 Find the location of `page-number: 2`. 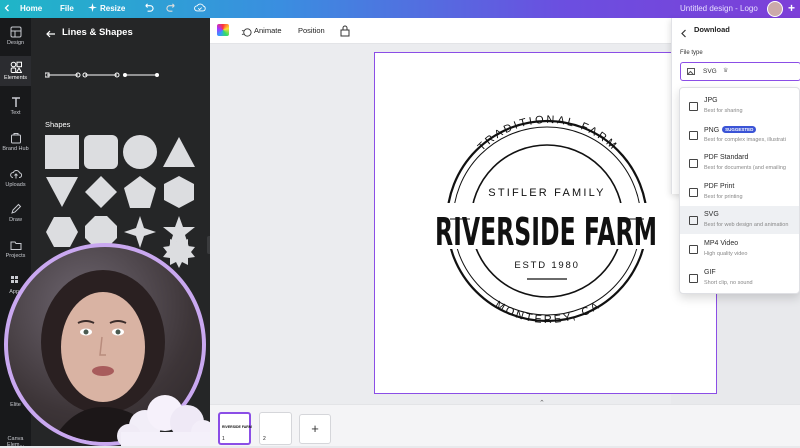

page-number: 2 is located at coordinates (264, 439).